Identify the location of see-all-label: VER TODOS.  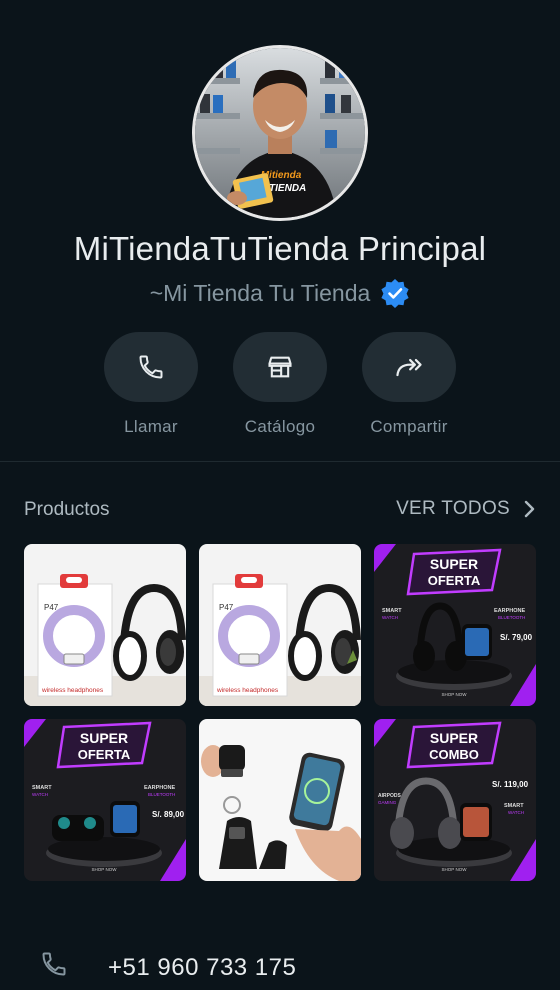
(453, 508).